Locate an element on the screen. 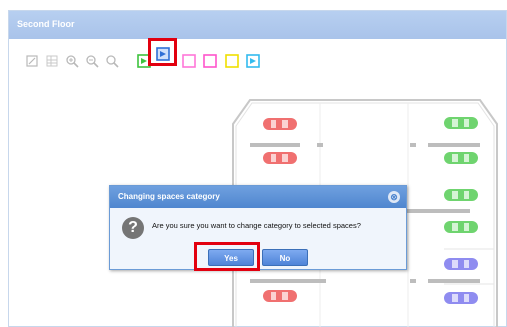 The width and height of the screenshot is (507, 327). yes-highlight-box is located at coordinates (227, 256).